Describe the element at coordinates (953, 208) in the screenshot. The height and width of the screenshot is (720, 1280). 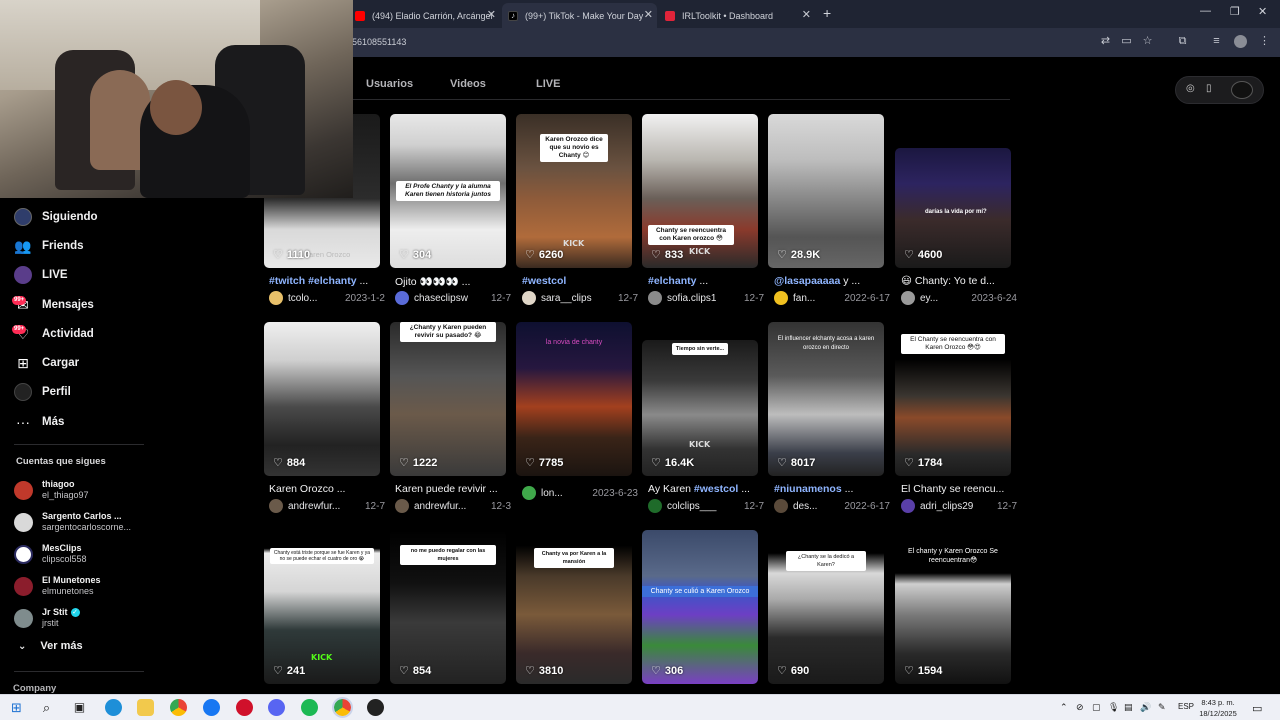
I see `video-card: darías la vida por mí? ♡ 4600` at that location.